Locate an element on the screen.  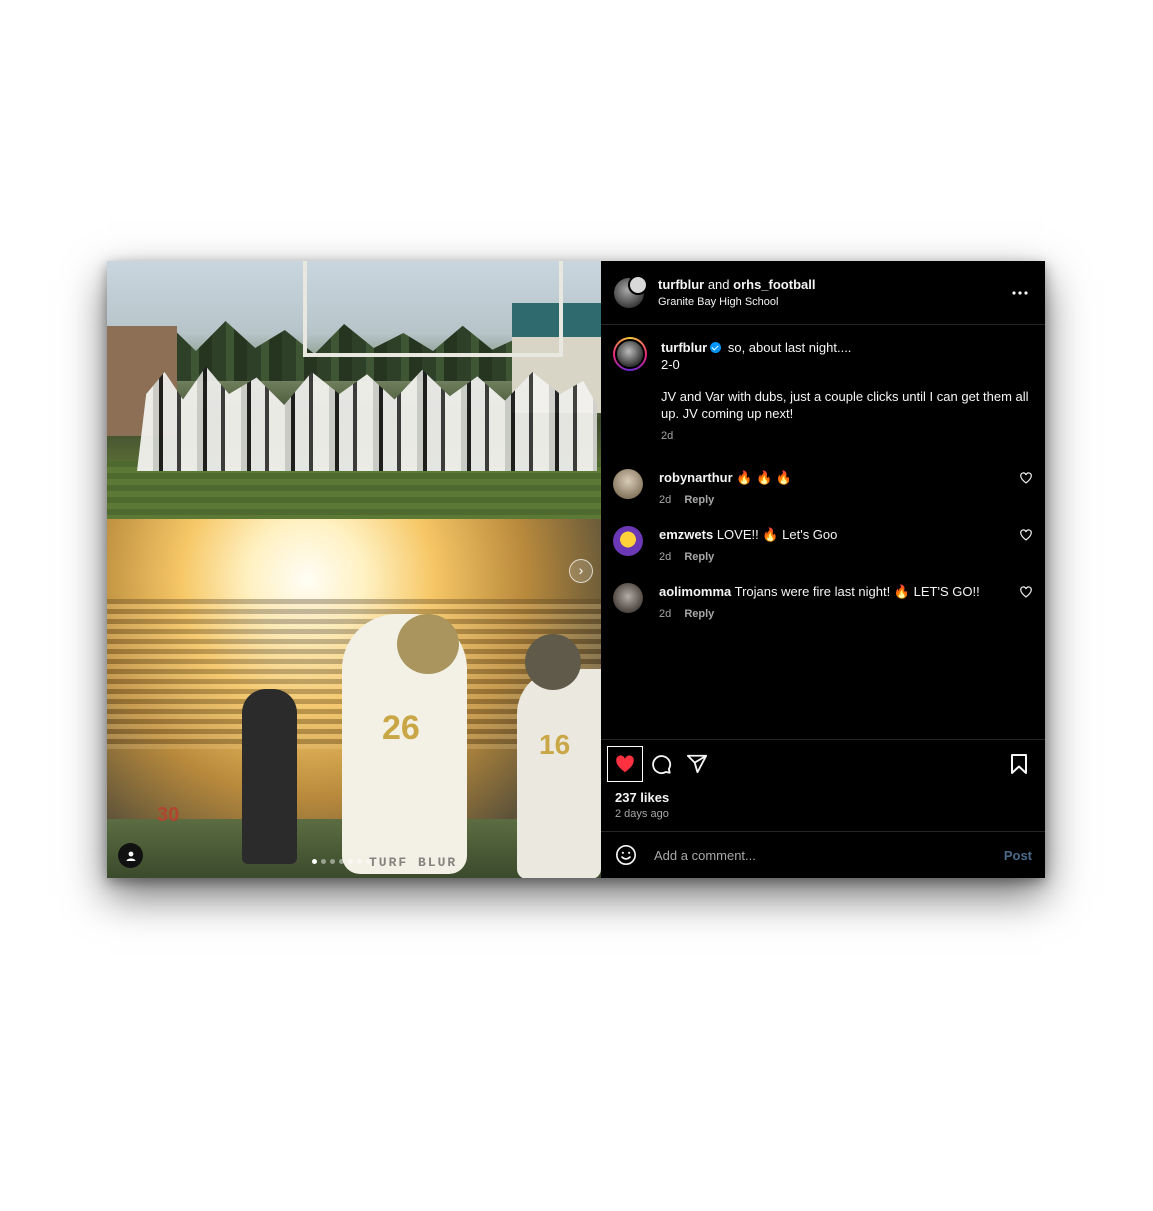
save-button is located at coordinates (1019, 764).